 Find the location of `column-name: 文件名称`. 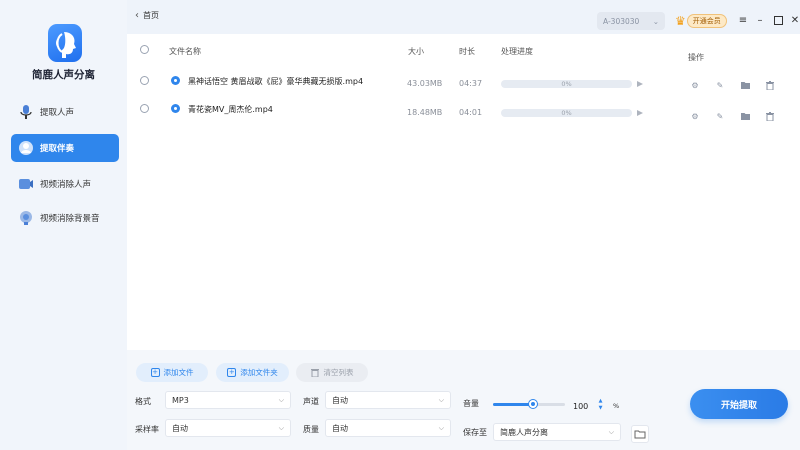

column-name: 文件名称 is located at coordinates (185, 51).